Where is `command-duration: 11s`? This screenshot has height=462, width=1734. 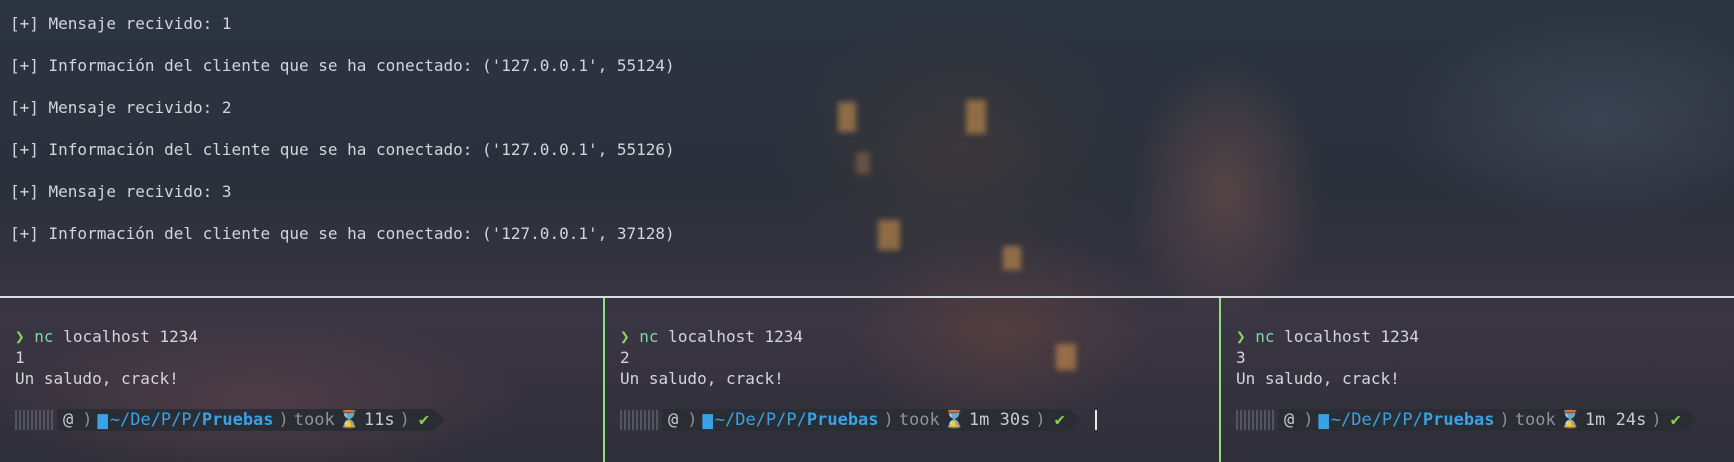 command-duration: 11s is located at coordinates (379, 420).